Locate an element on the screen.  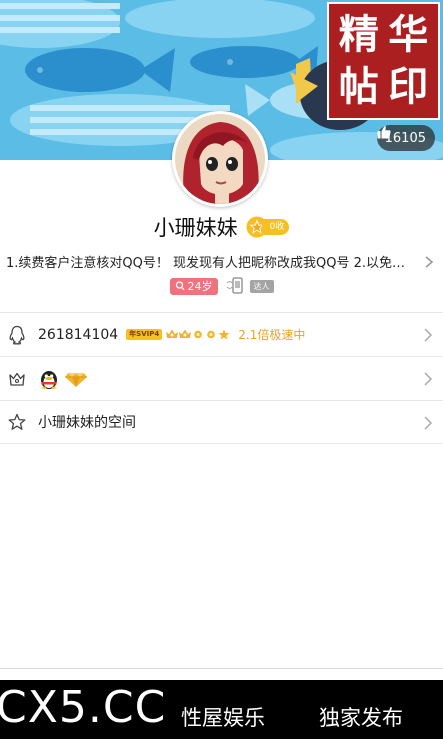
watermark-banner: CX5.CC 性屋娱乐 独家发布 is located at coordinates (221, 709).